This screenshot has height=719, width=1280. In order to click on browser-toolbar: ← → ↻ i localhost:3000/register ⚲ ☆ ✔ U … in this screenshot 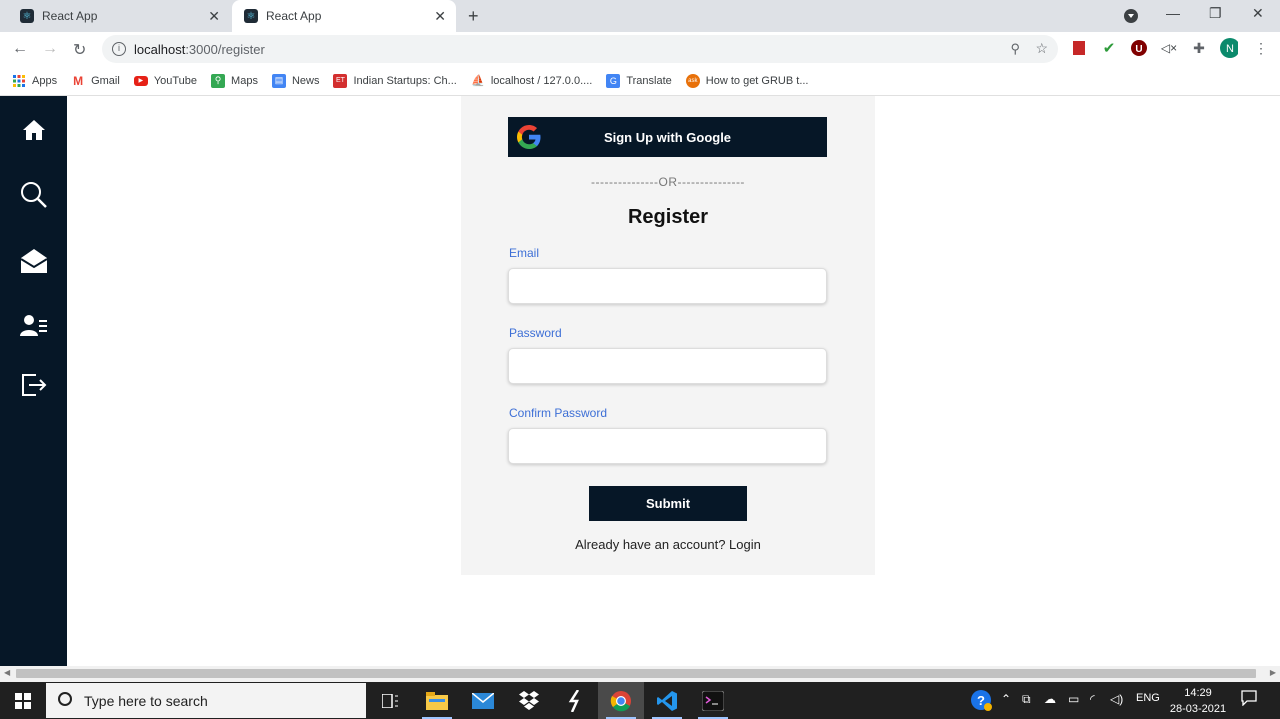, I will do `click(640, 49)`.